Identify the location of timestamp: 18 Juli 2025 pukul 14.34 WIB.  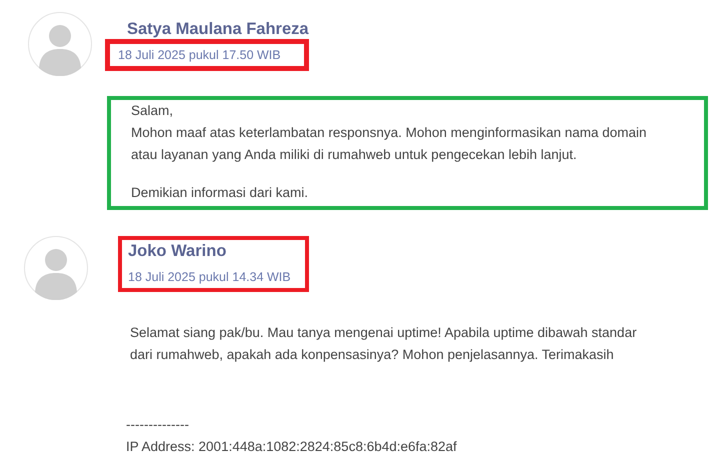
(209, 277).